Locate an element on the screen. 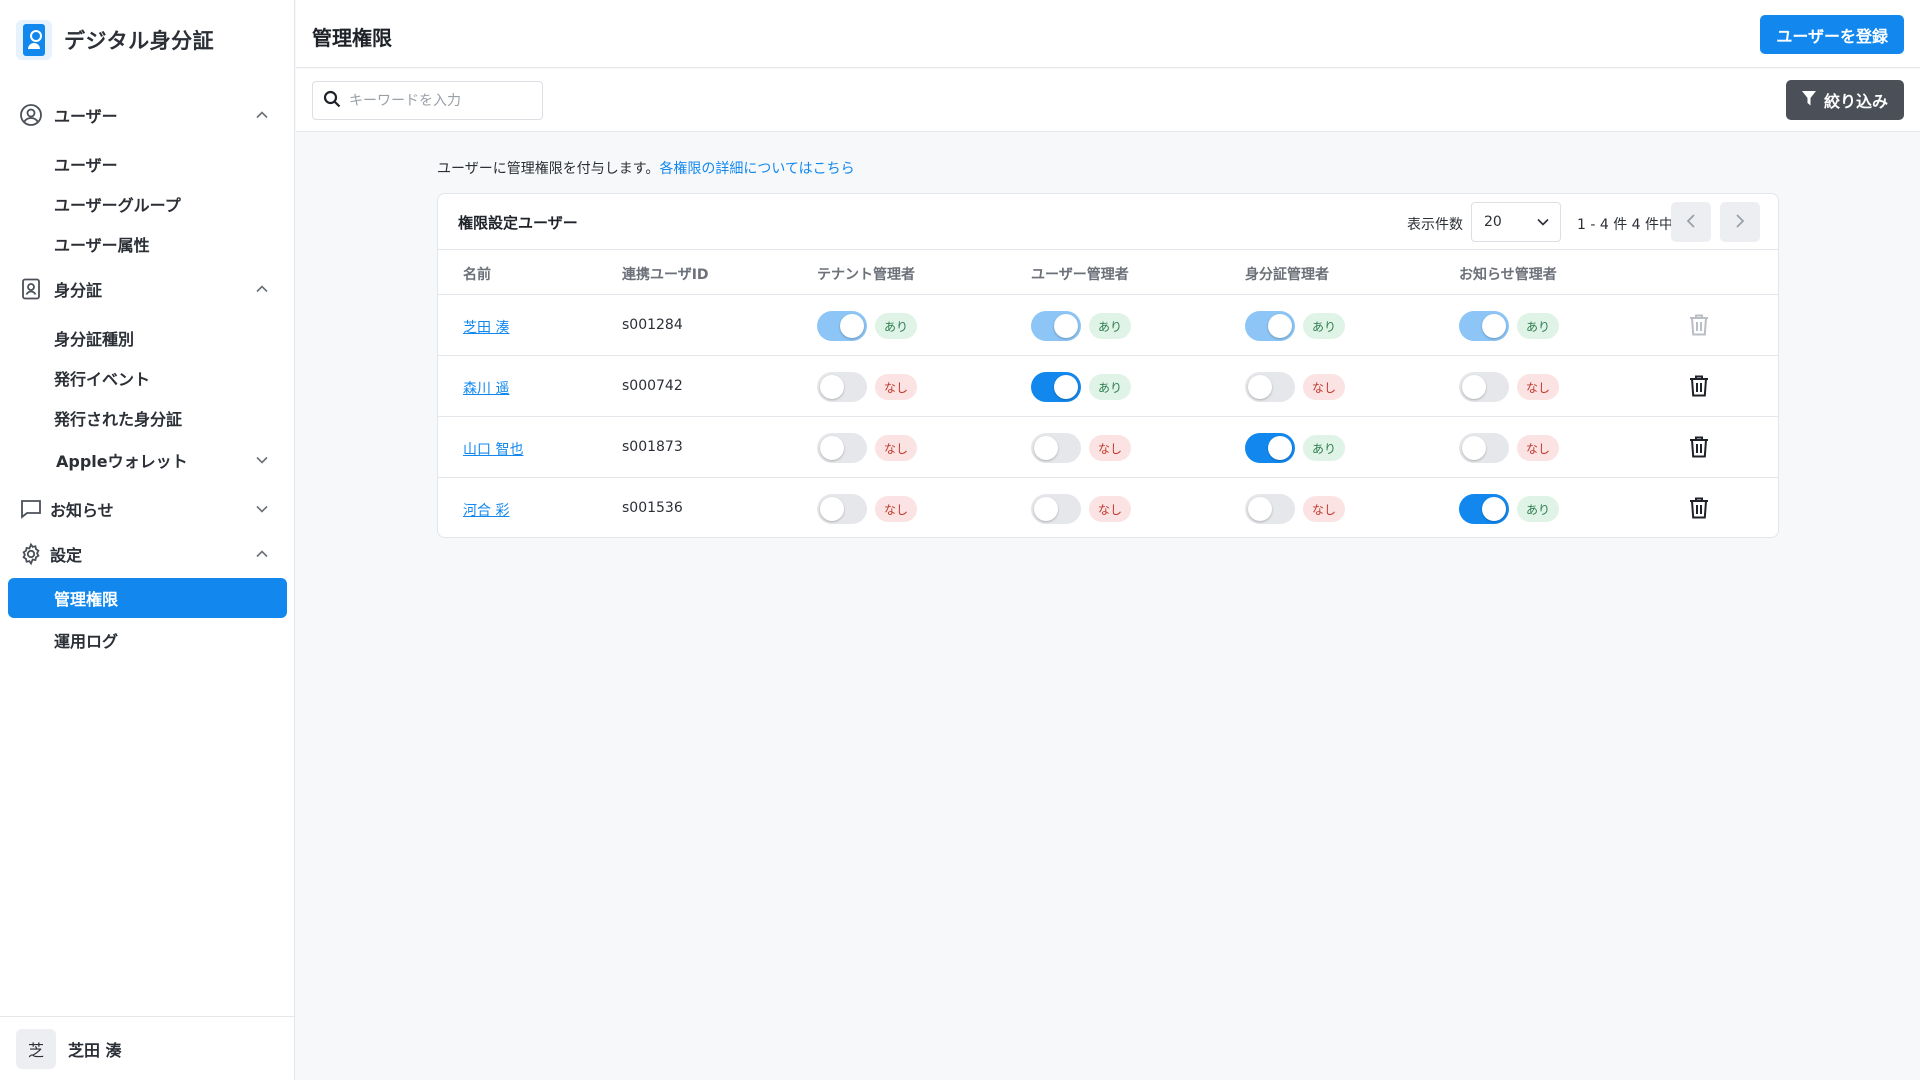 Image resolution: width=1920 pixels, height=1080 pixels. column-header-id-admin: 身分証管理者 is located at coordinates (1287, 275).